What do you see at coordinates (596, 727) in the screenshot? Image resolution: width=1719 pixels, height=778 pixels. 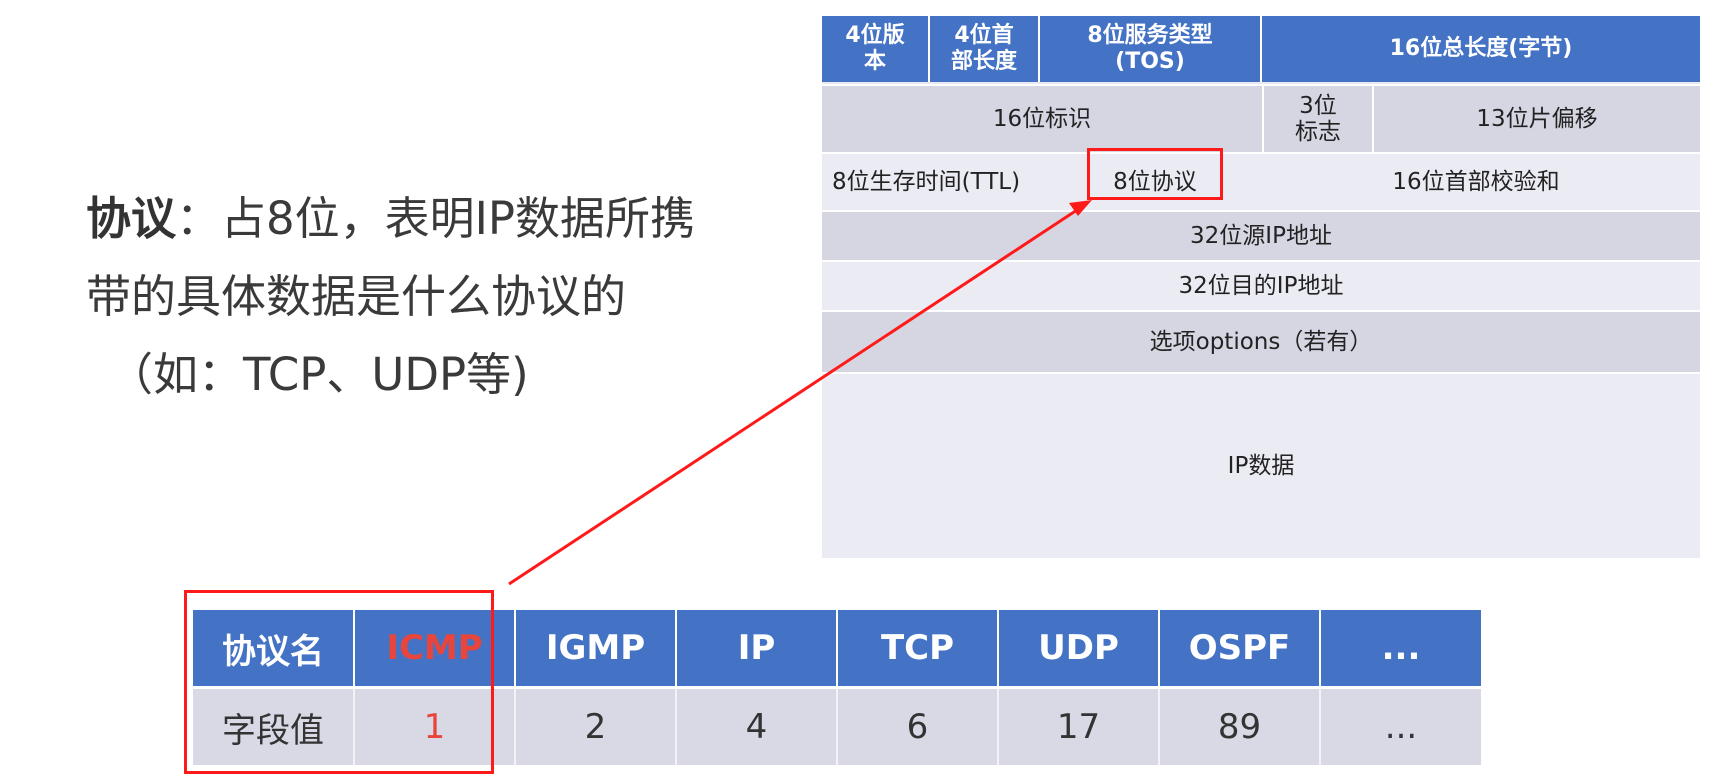 I see `field-value-igmp: 2` at bounding box center [596, 727].